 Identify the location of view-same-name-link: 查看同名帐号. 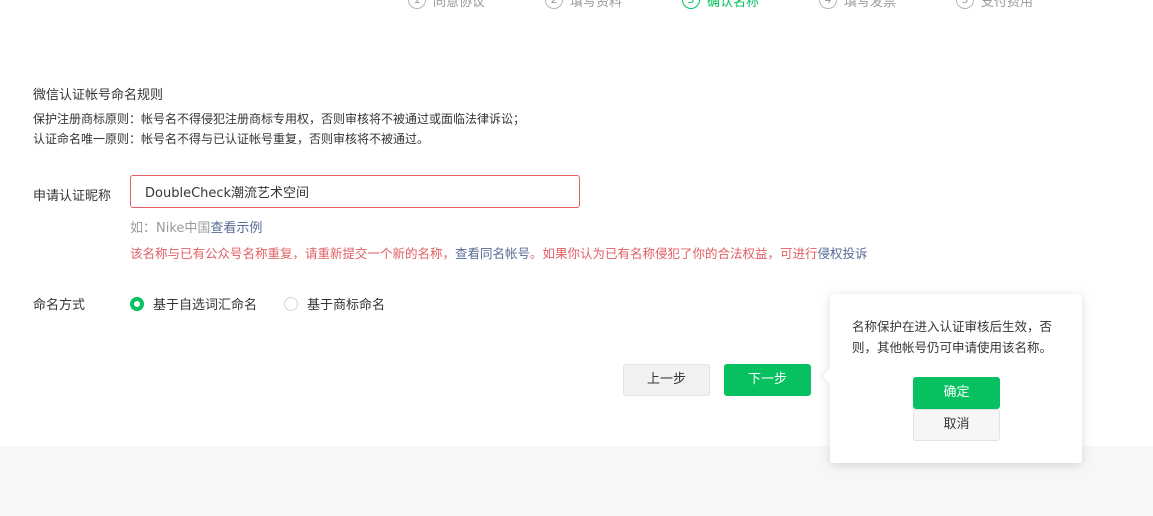
(492, 253).